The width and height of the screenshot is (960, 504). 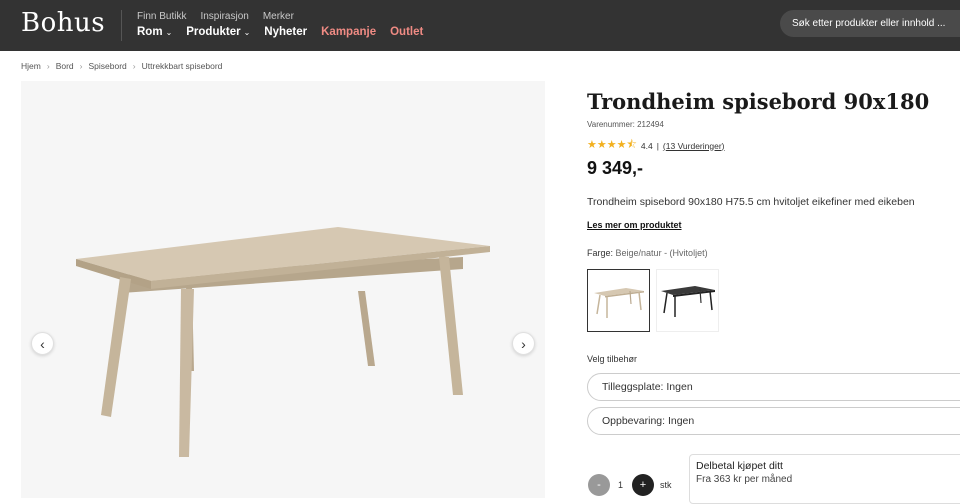 What do you see at coordinates (121, 25) in the screenshot?
I see `header-divider` at bounding box center [121, 25].